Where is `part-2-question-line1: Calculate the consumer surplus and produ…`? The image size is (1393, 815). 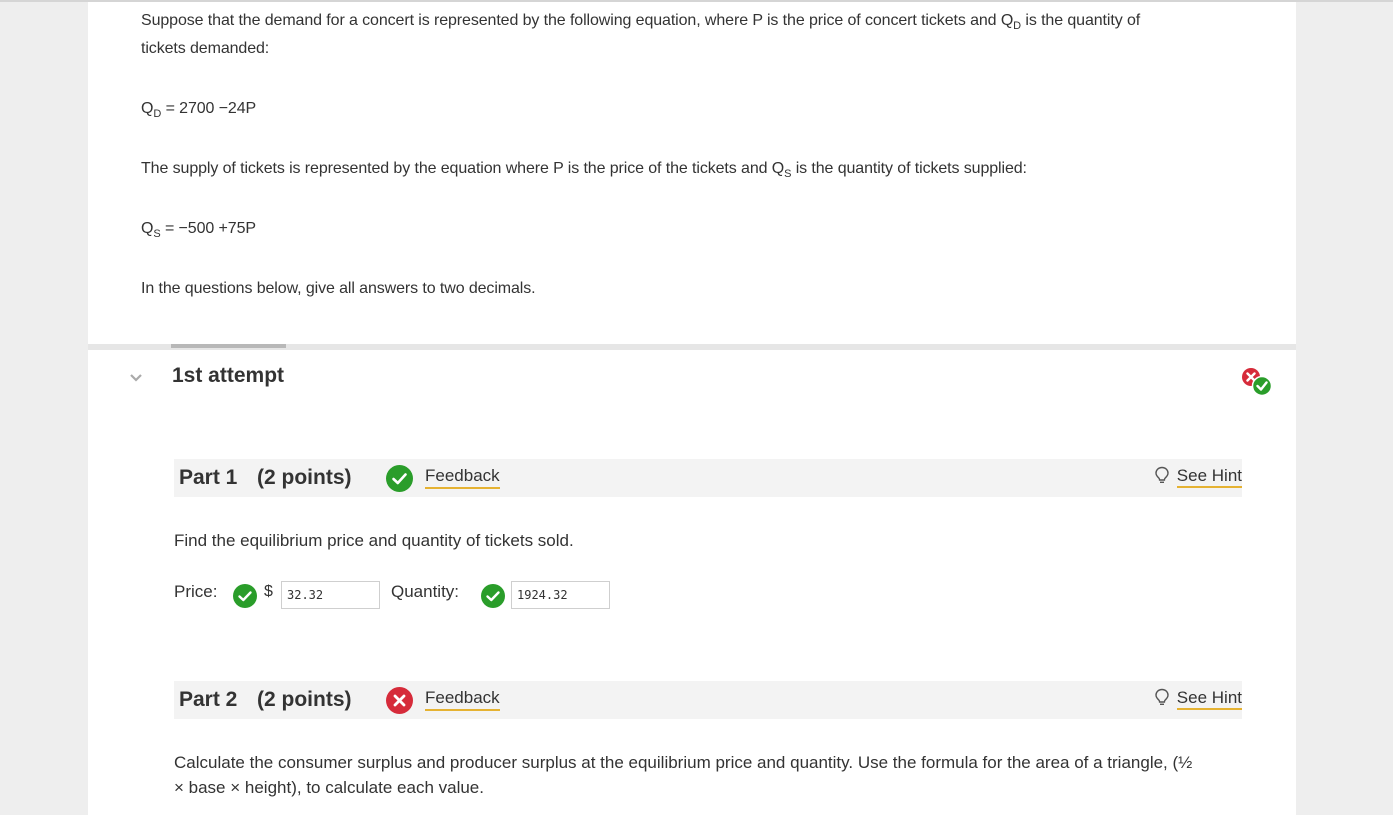
part-2-question-line1: Calculate the consumer surplus and produ… is located at coordinates (683, 762).